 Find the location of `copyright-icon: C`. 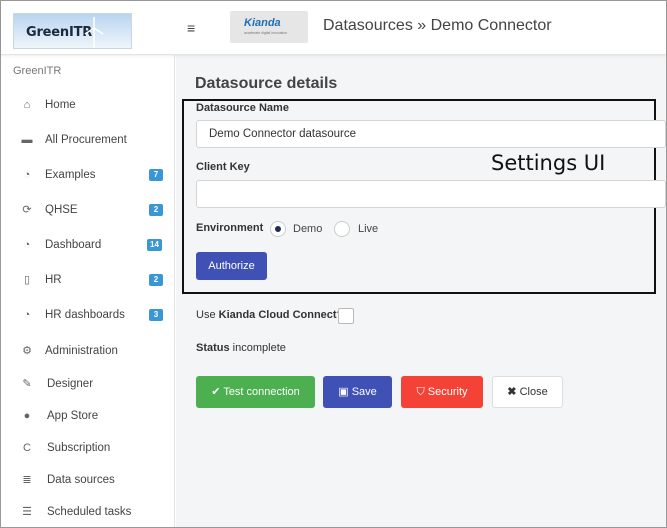

copyright-icon: C is located at coordinates (27, 448).